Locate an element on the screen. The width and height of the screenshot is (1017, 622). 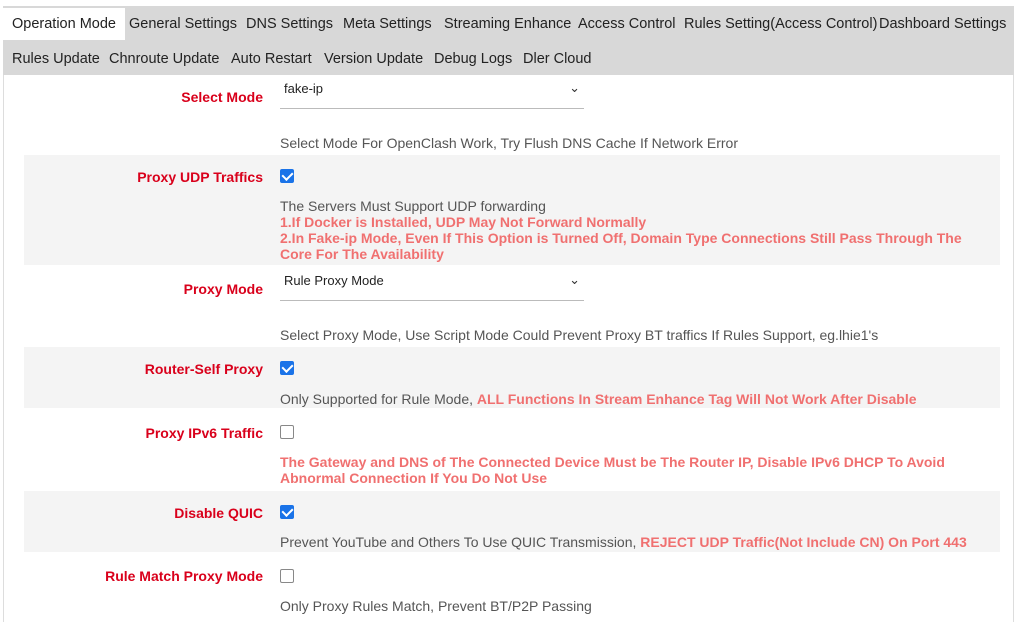
tab-meta-settings: Meta Settings is located at coordinates (387, 24).